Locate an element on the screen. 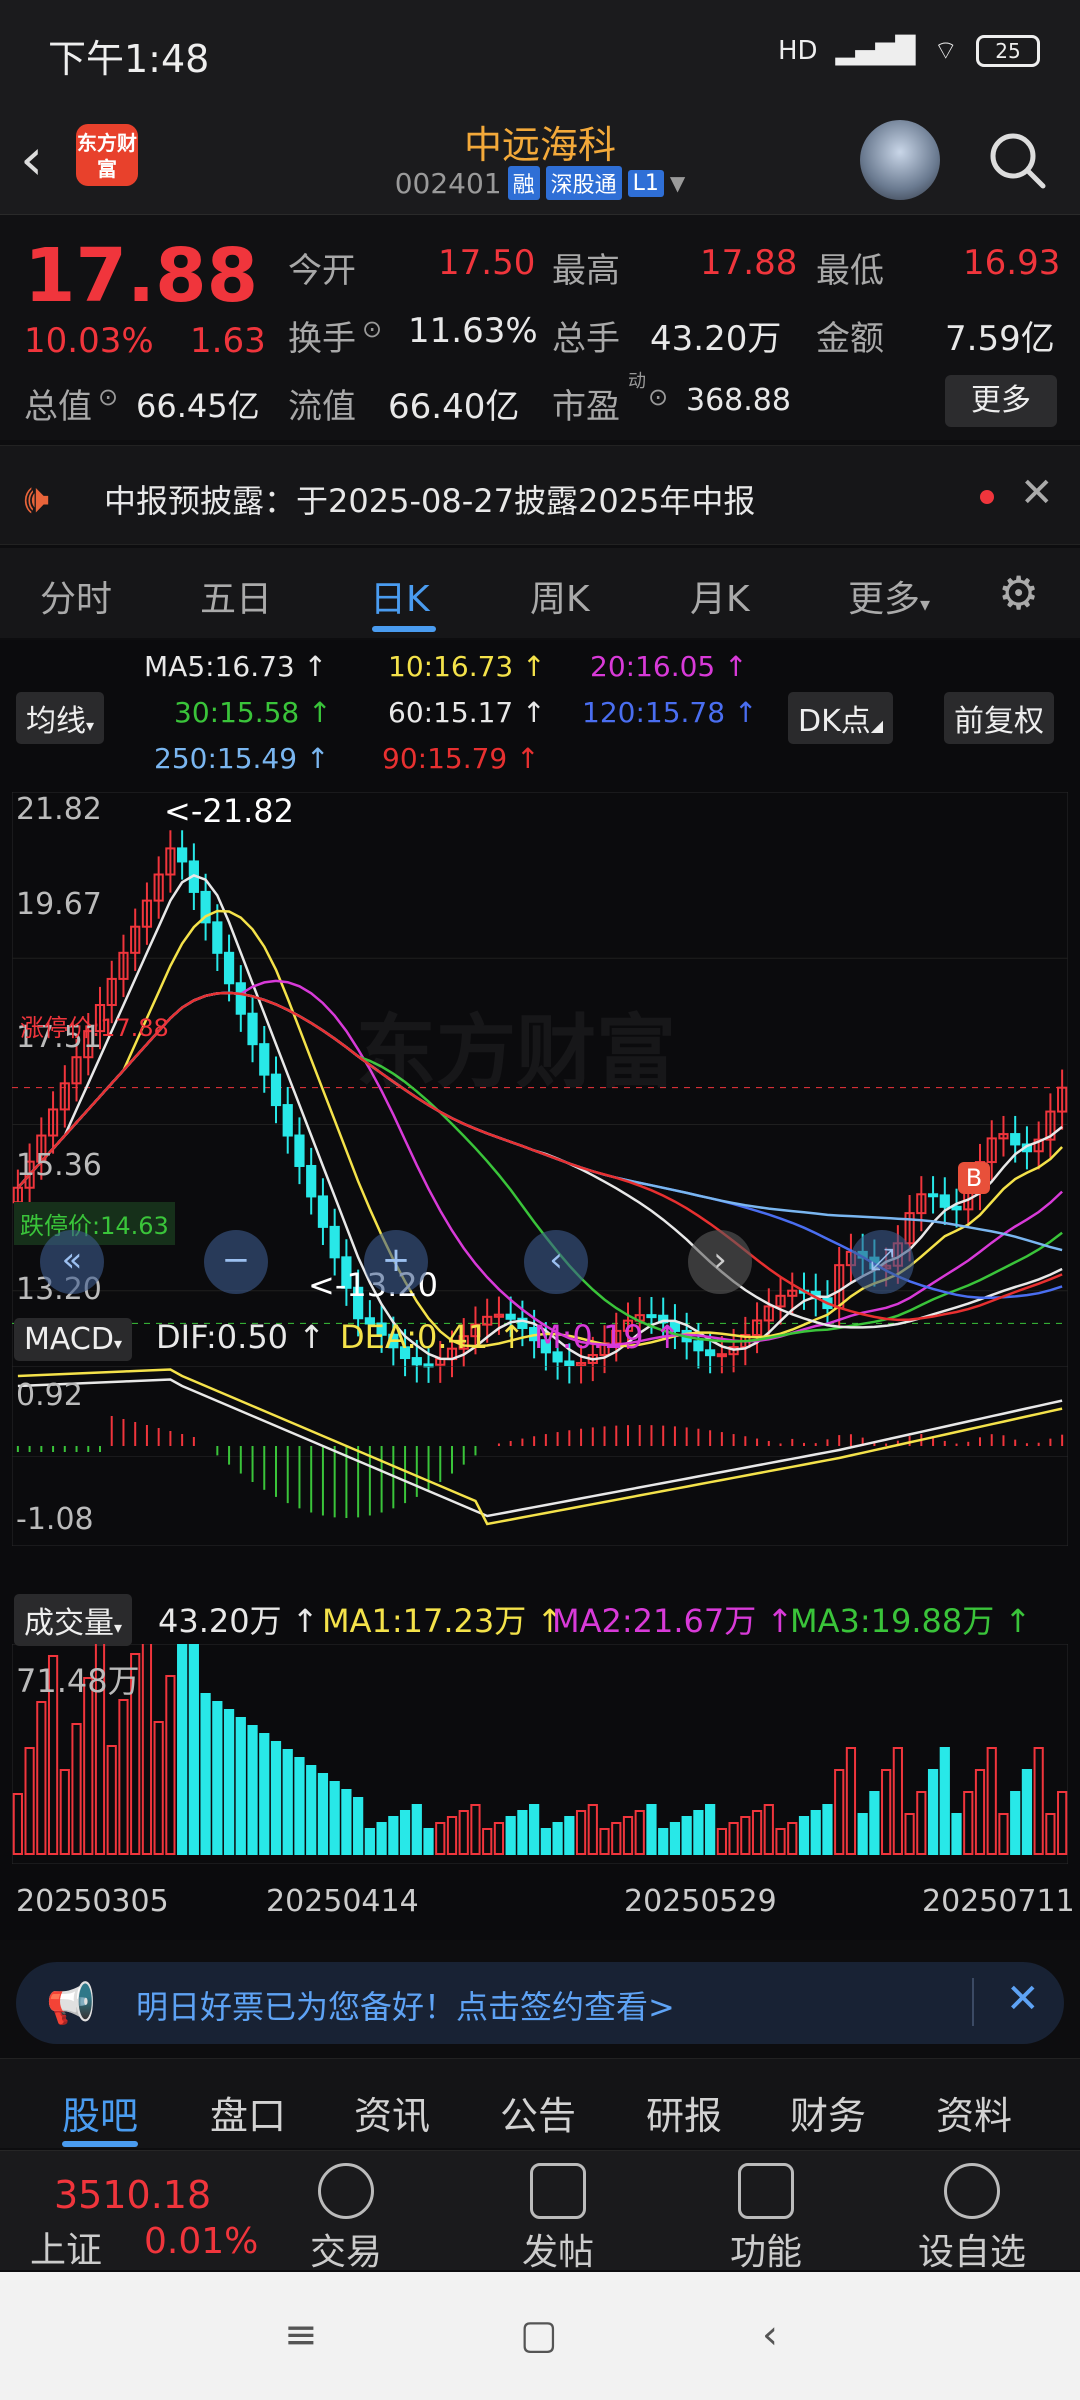 Image resolution: width=1080 pixels, height=2400 pixels. notice-text: 中报预披露：于2025-08-27披露2025年中报 is located at coordinates (429, 499).